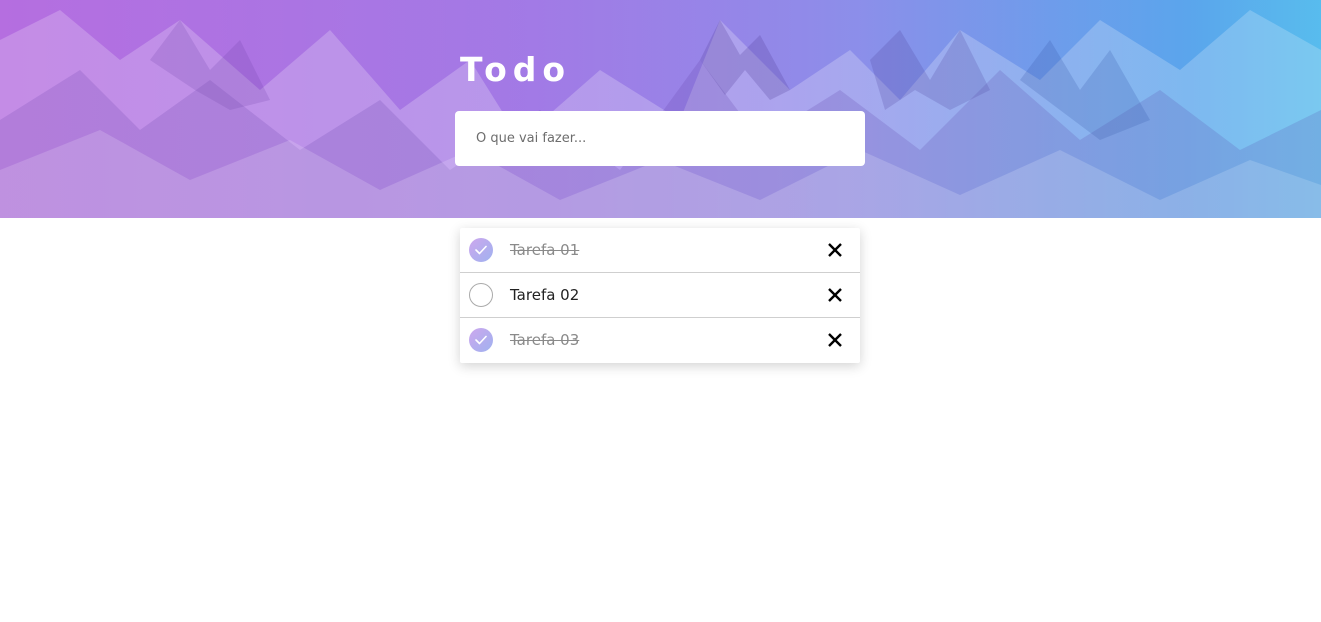 The width and height of the screenshot is (1321, 622). Describe the element at coordinates (660, 340) in the screenshot. I see `todo-item: Tarefa 03` at that location.